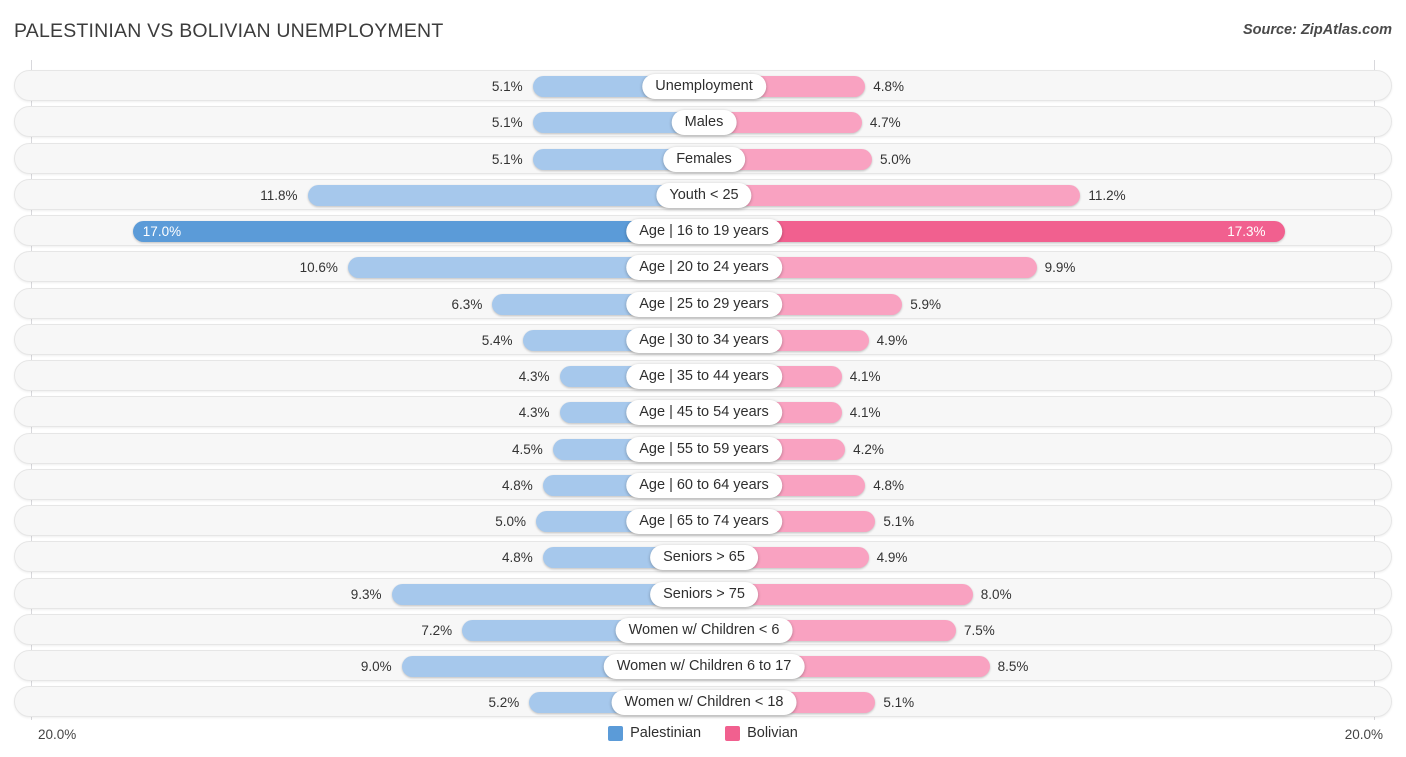  I want to click on category-label: Women w/ Children < 18, so click(704, 703).